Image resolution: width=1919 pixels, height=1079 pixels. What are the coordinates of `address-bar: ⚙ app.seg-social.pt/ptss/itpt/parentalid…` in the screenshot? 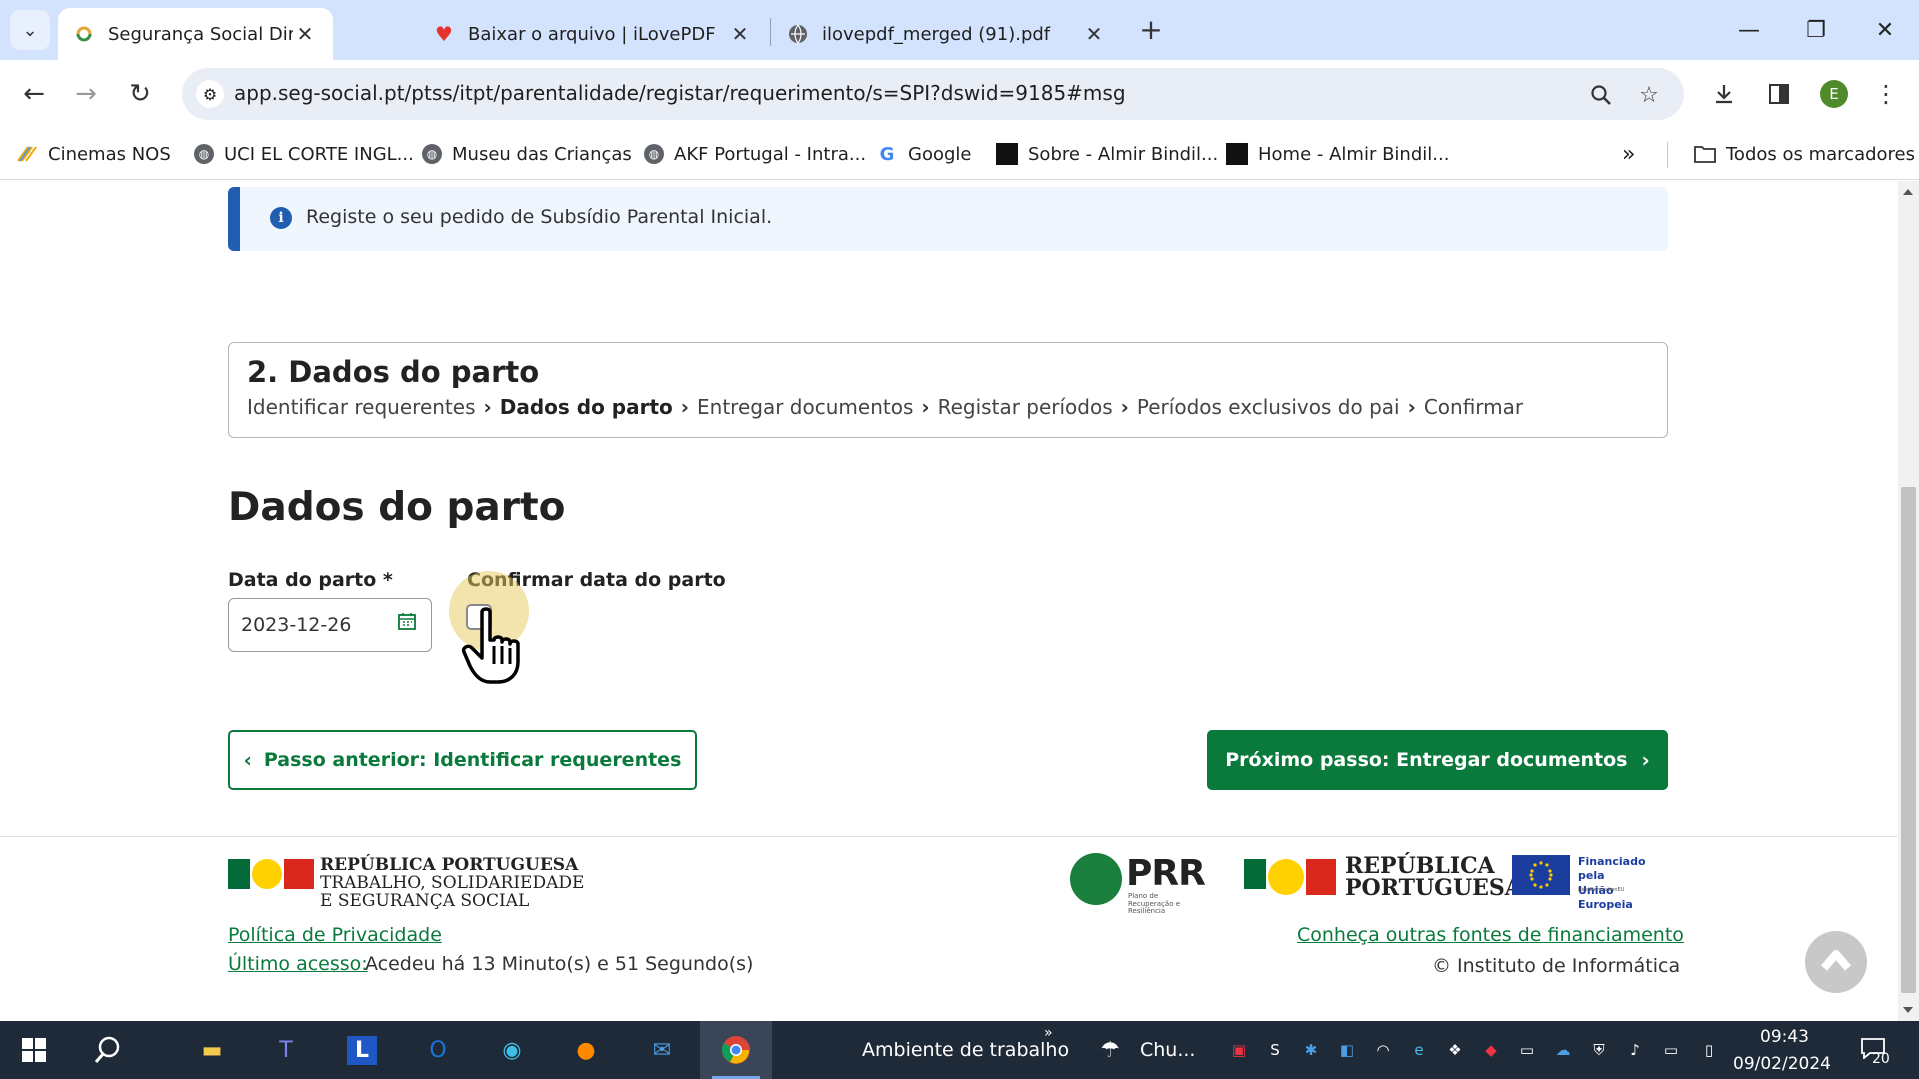 It's located at (933, 94).